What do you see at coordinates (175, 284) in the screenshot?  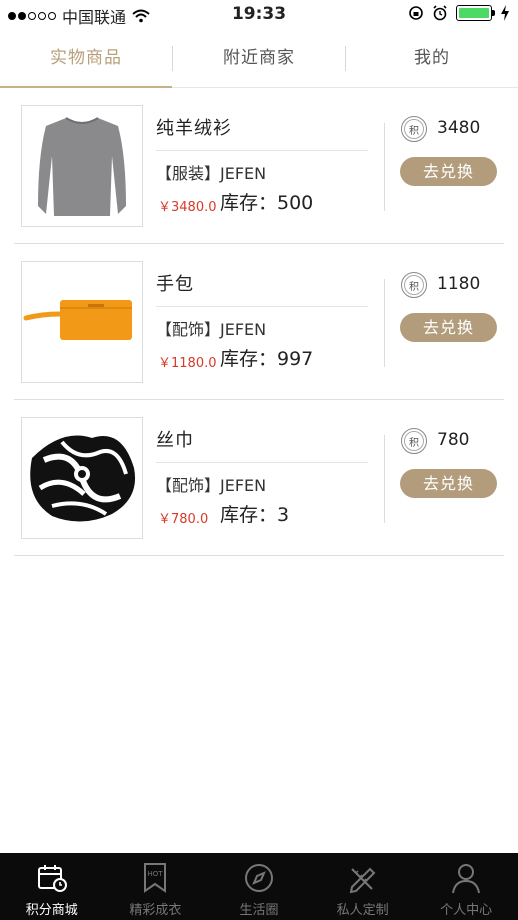 I see `product-name: 手包` at bounding box center [175, 284].